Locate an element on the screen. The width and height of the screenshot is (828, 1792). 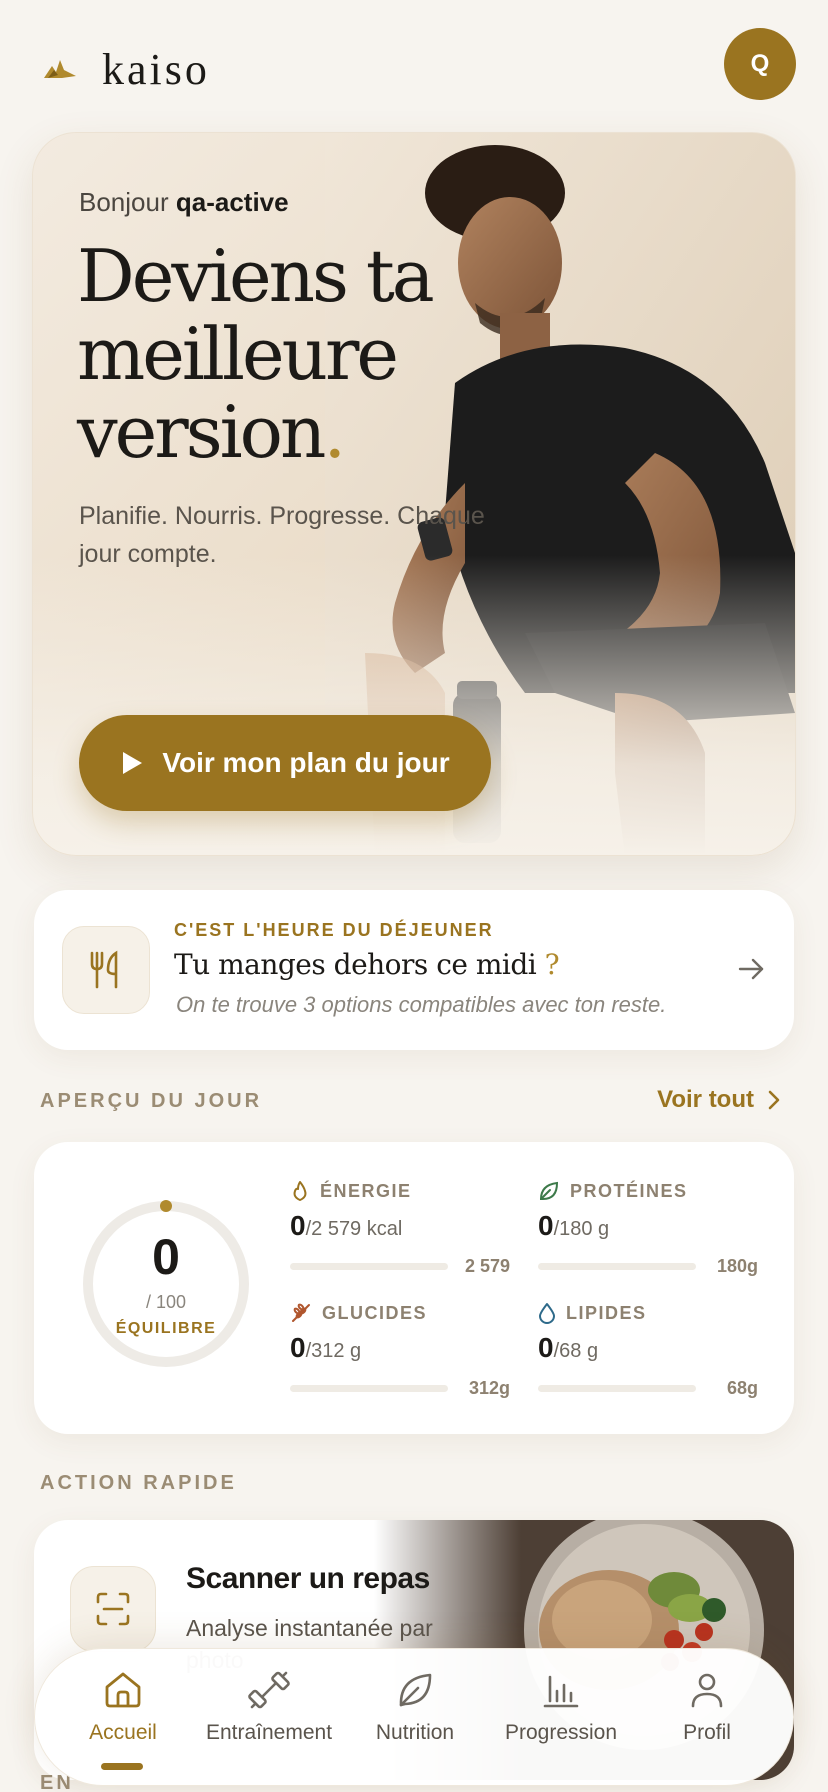
view-daily-plan-button: Voir mon plan du jour is located at coordinates (285, 763).